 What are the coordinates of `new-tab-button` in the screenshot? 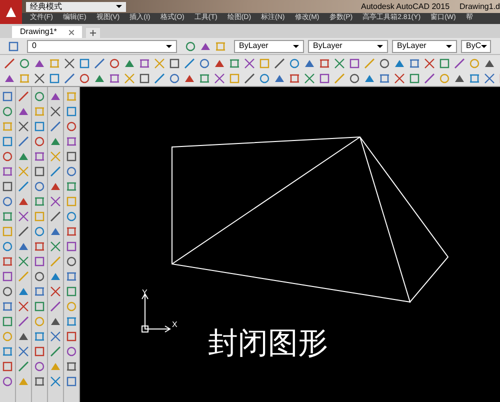 It's located at (93, 33).